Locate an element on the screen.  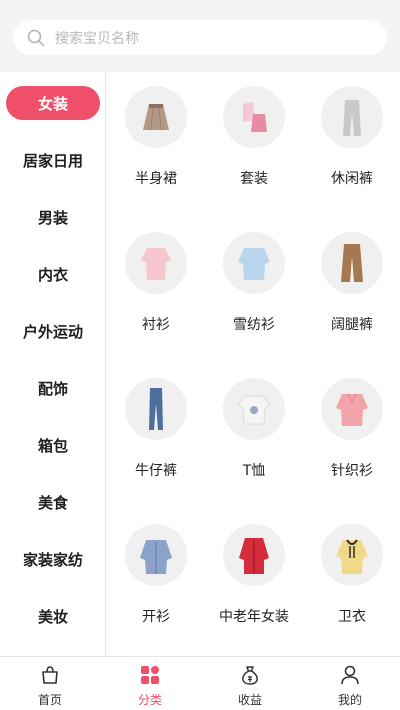
category-grid-icon is located at coordinates (150, 675).